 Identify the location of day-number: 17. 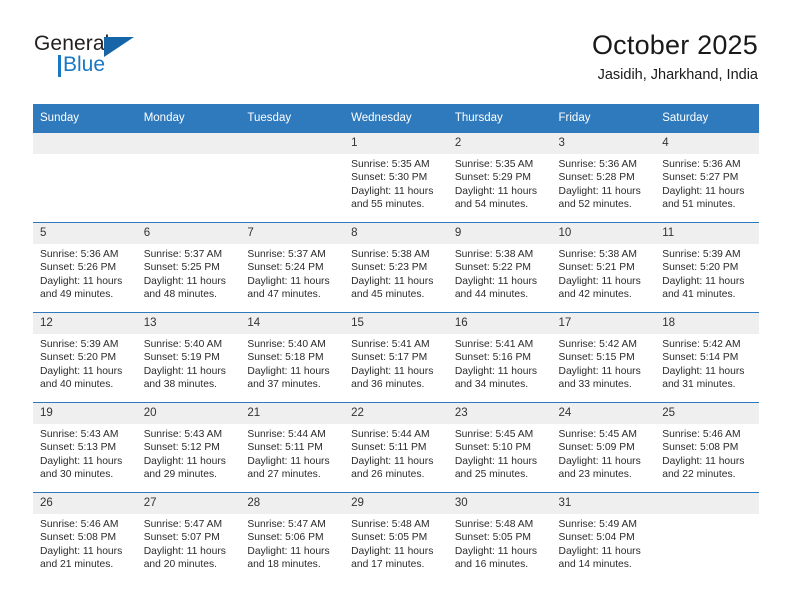
(603, 323).